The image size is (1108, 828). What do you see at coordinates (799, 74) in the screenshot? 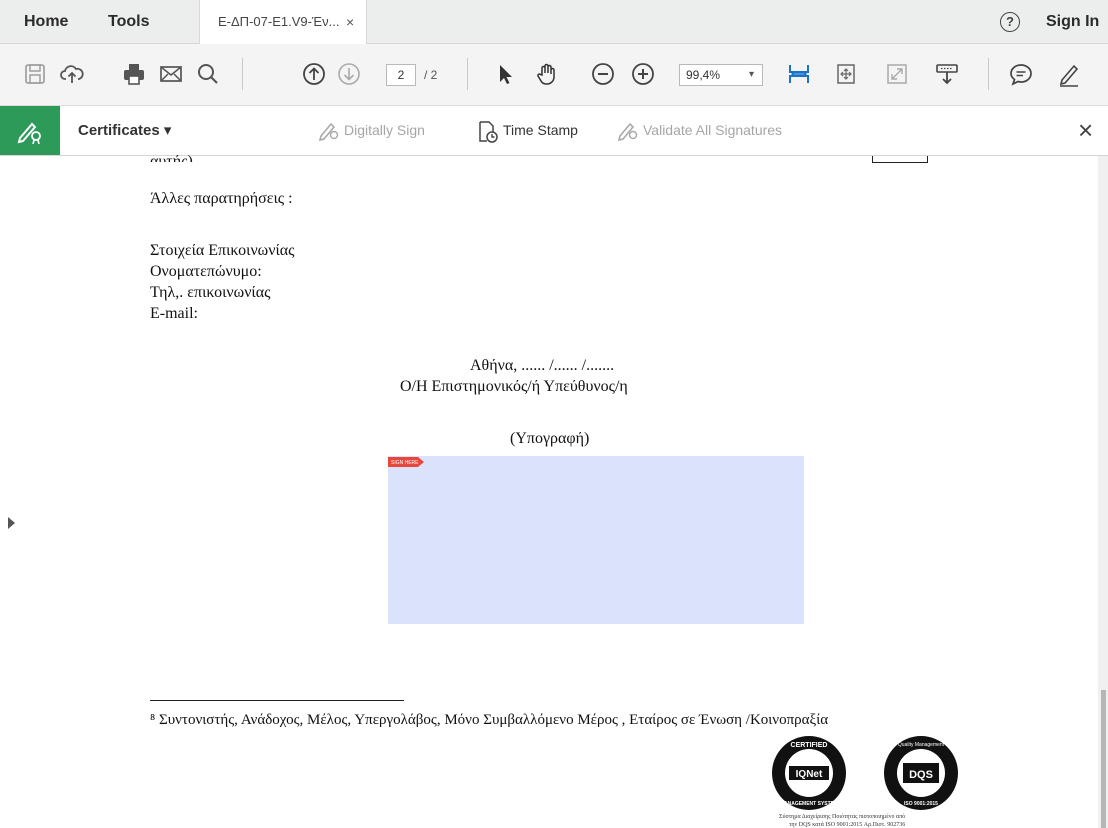
I see `fit-width-icon` at bounding box center [799, 74].